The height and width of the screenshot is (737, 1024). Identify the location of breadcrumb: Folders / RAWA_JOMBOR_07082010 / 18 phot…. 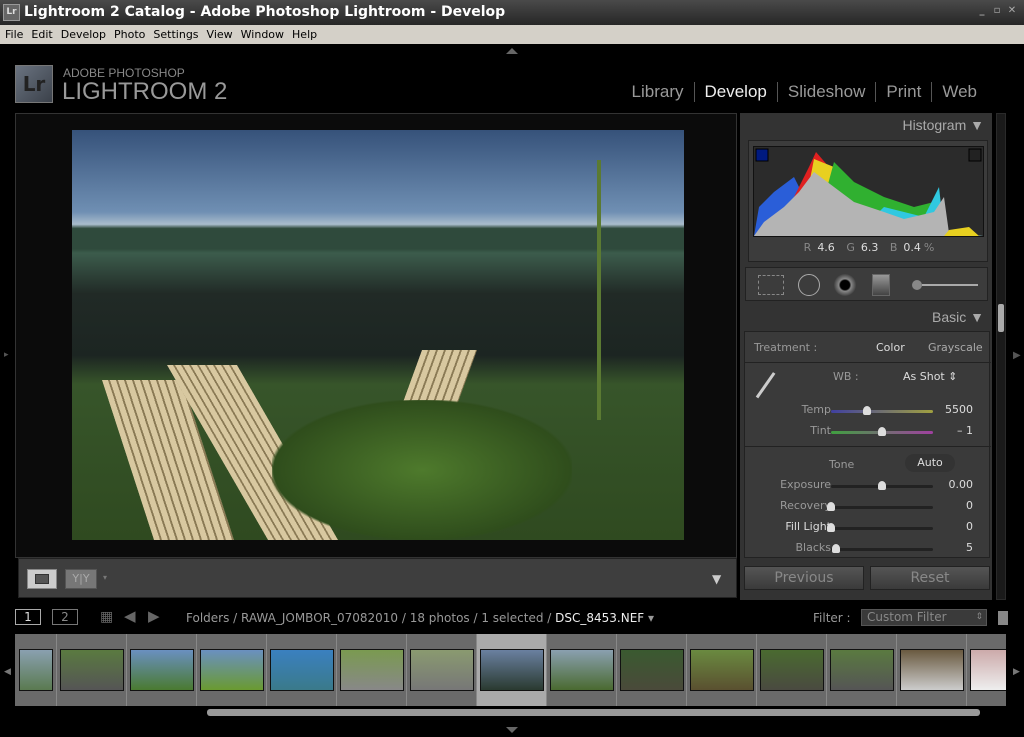
(420, 618).